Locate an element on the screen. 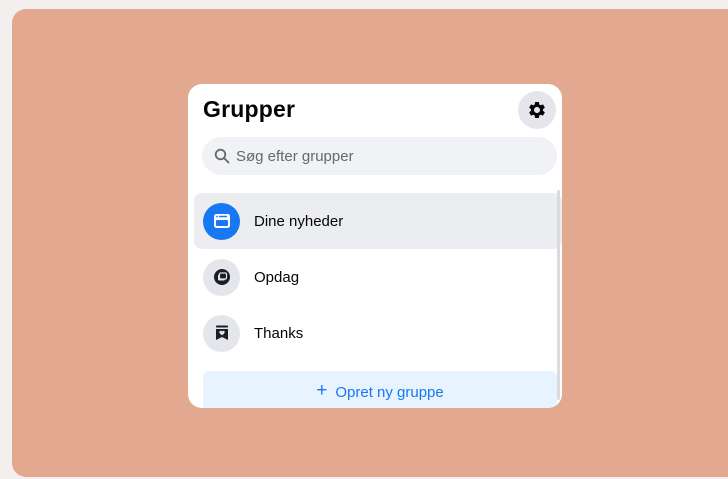 Image resolution: width=728 pixels, height=479 pixels. nav-item-opdag: Opdag is located at coordinates (378, 277).